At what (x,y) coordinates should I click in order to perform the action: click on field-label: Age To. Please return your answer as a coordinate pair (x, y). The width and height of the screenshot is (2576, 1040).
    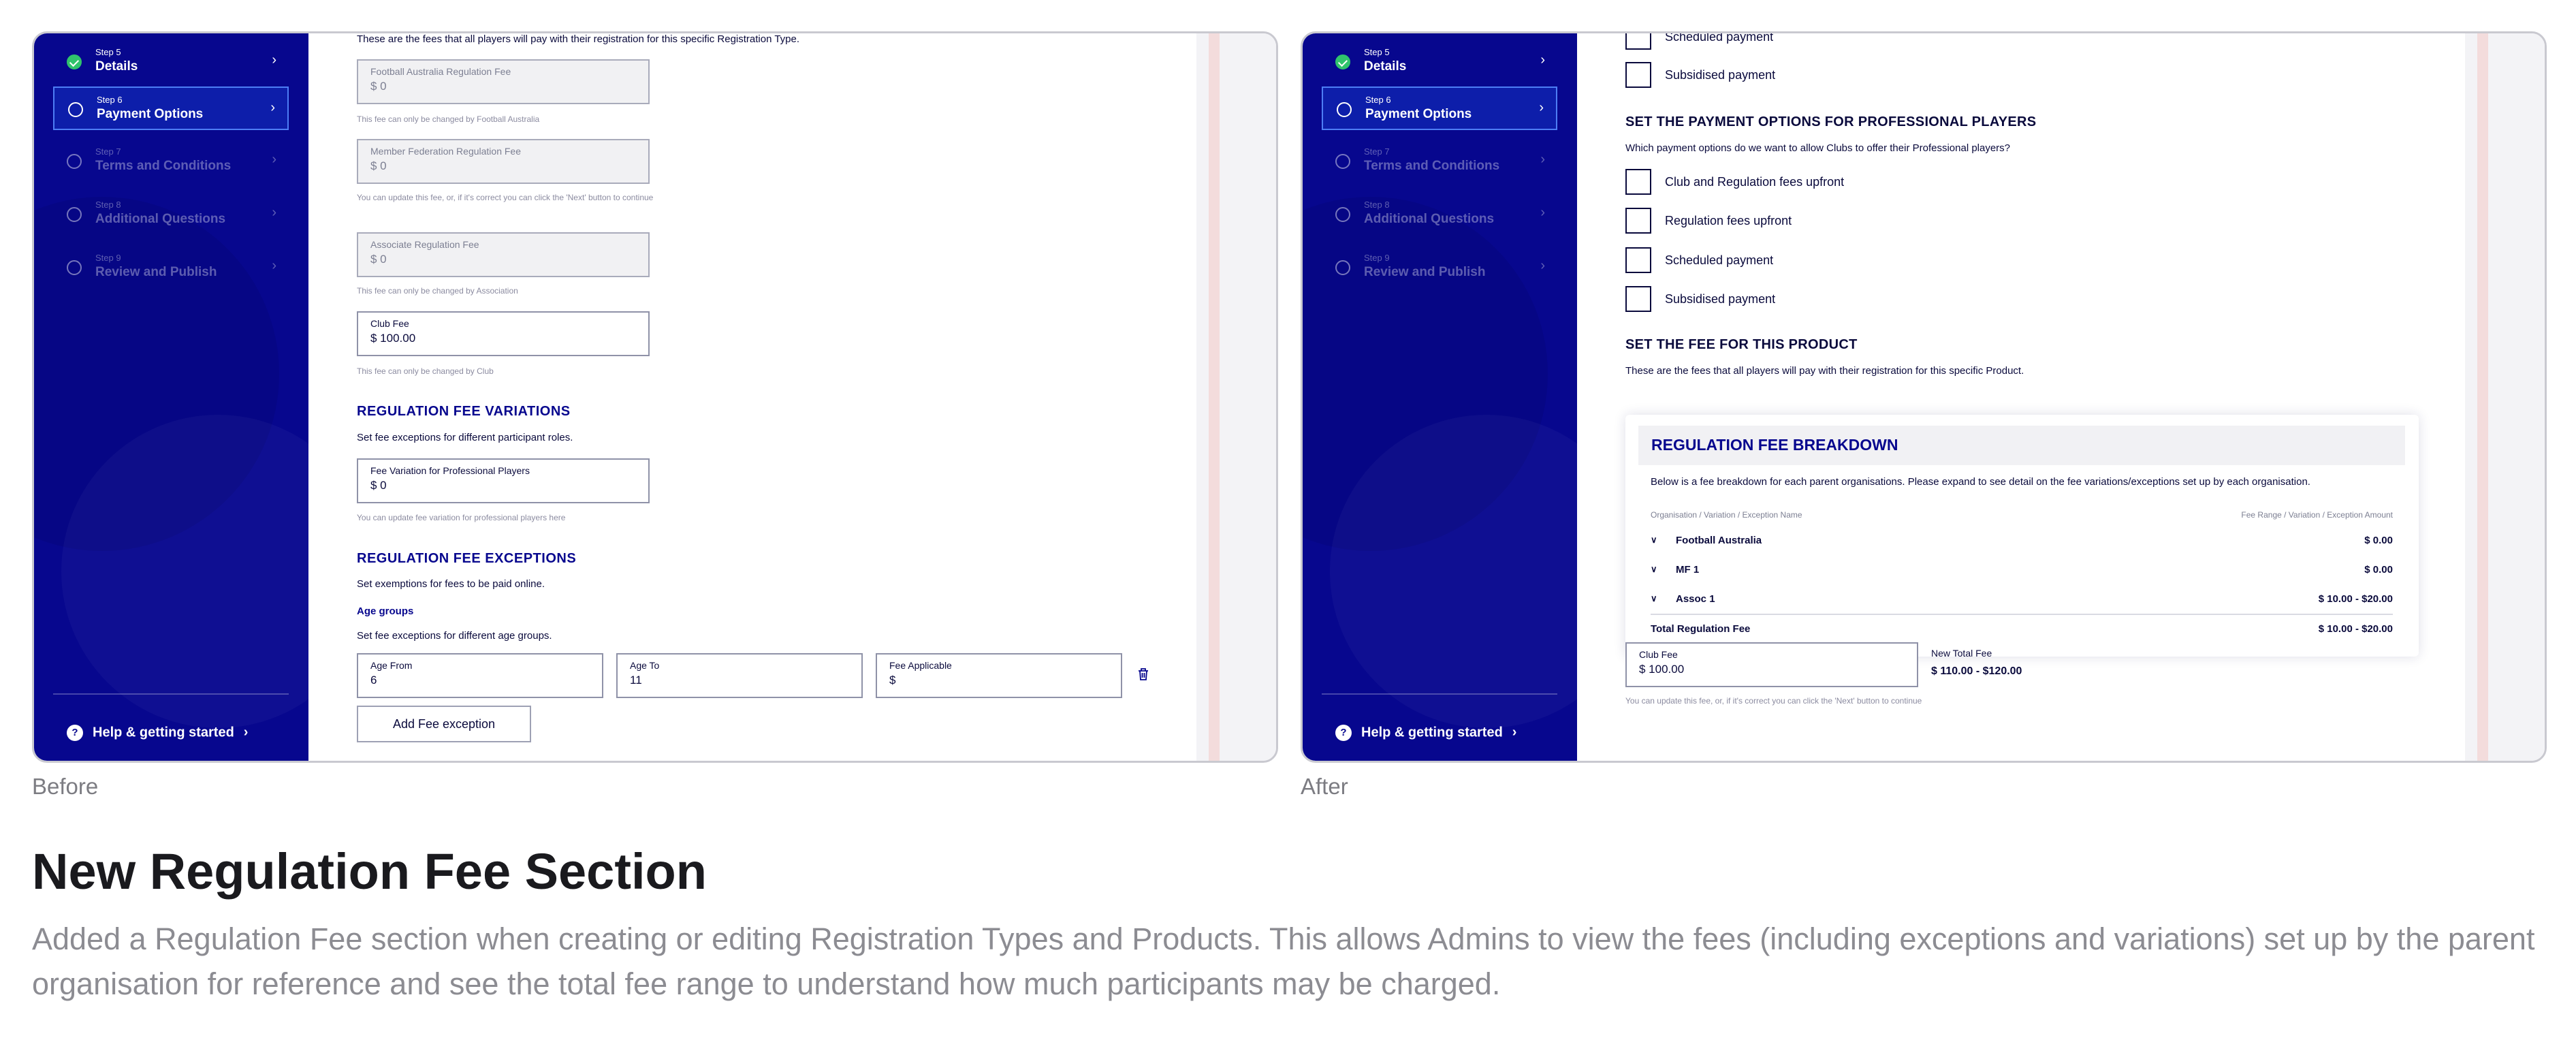
    Looking at the image, I should click on (645, 665).